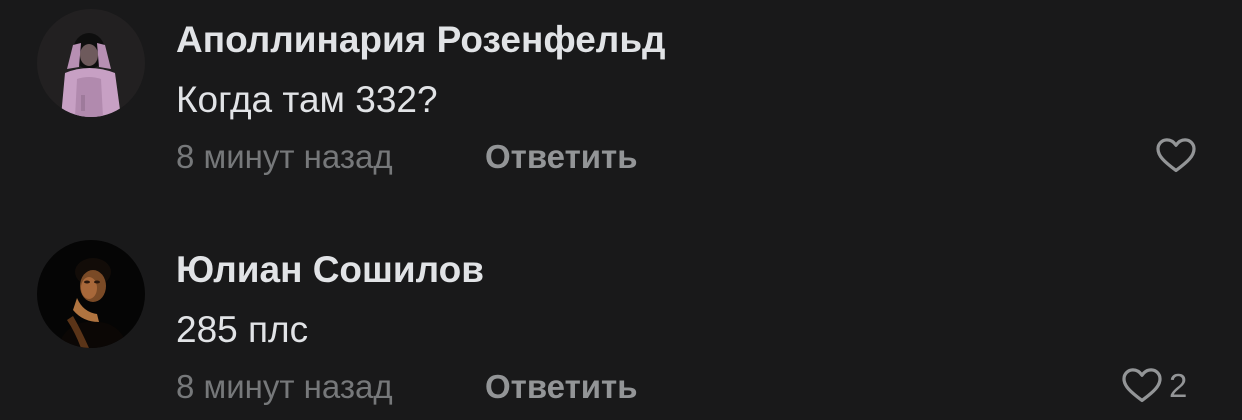 The height and width of the screenshot is (420, 1242). I want to click on like-count: 2, so click(1178, 385).